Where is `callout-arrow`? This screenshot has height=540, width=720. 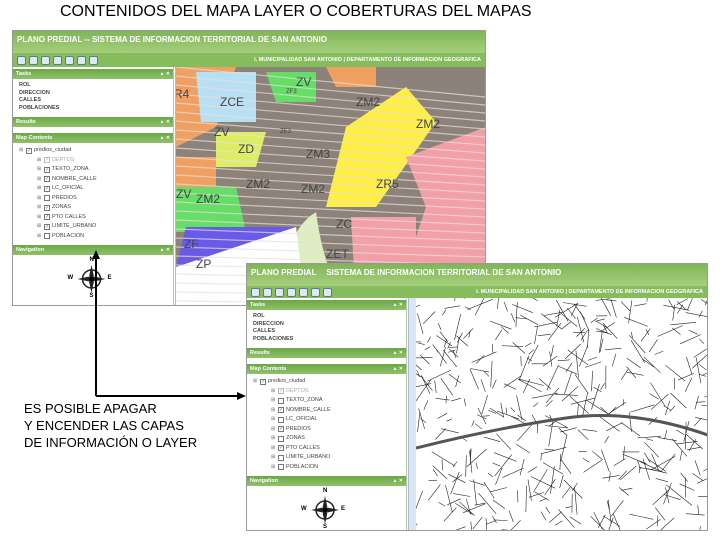 callout-arrow is located at coordinates (169, 325).